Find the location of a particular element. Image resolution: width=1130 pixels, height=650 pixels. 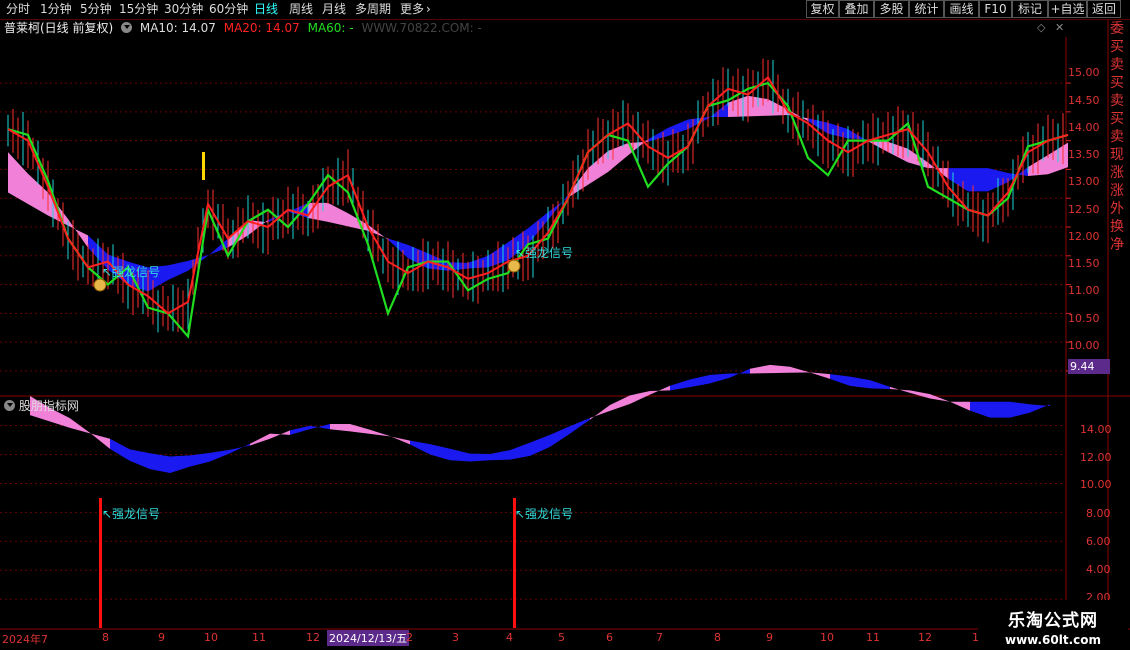

x-tick: 11 is located at coordinates (873, 637).